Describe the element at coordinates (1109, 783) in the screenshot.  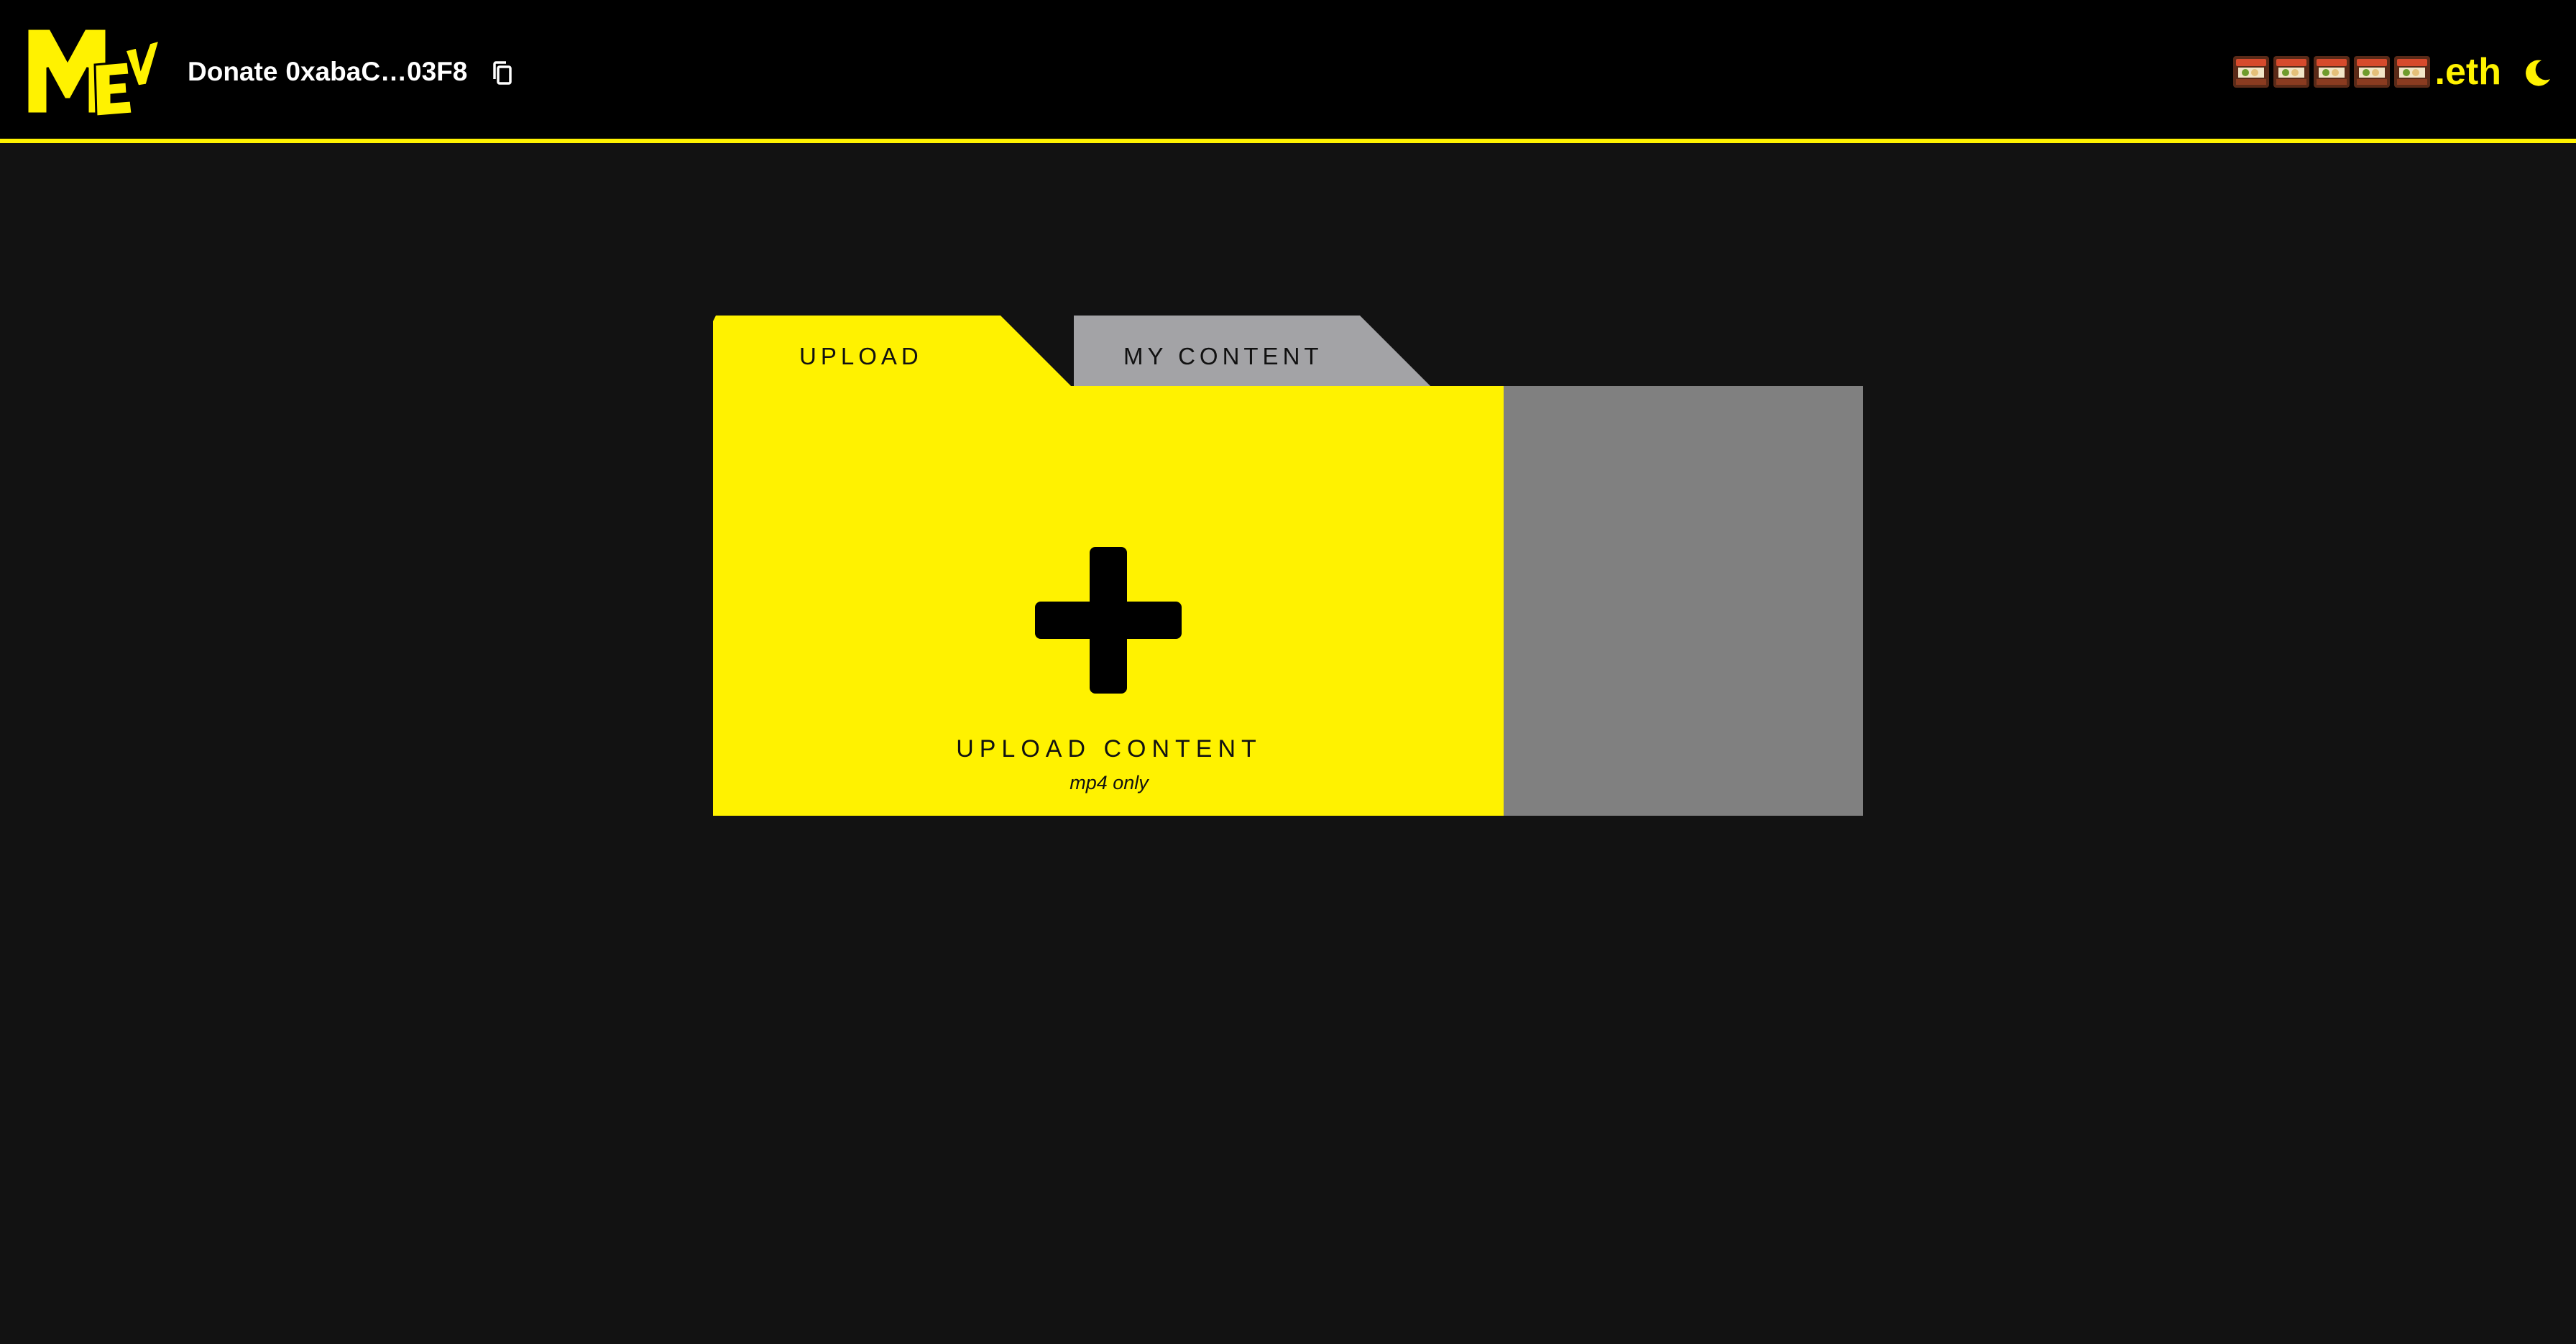
I see `upload-format-hint: mp4 only` at that location.